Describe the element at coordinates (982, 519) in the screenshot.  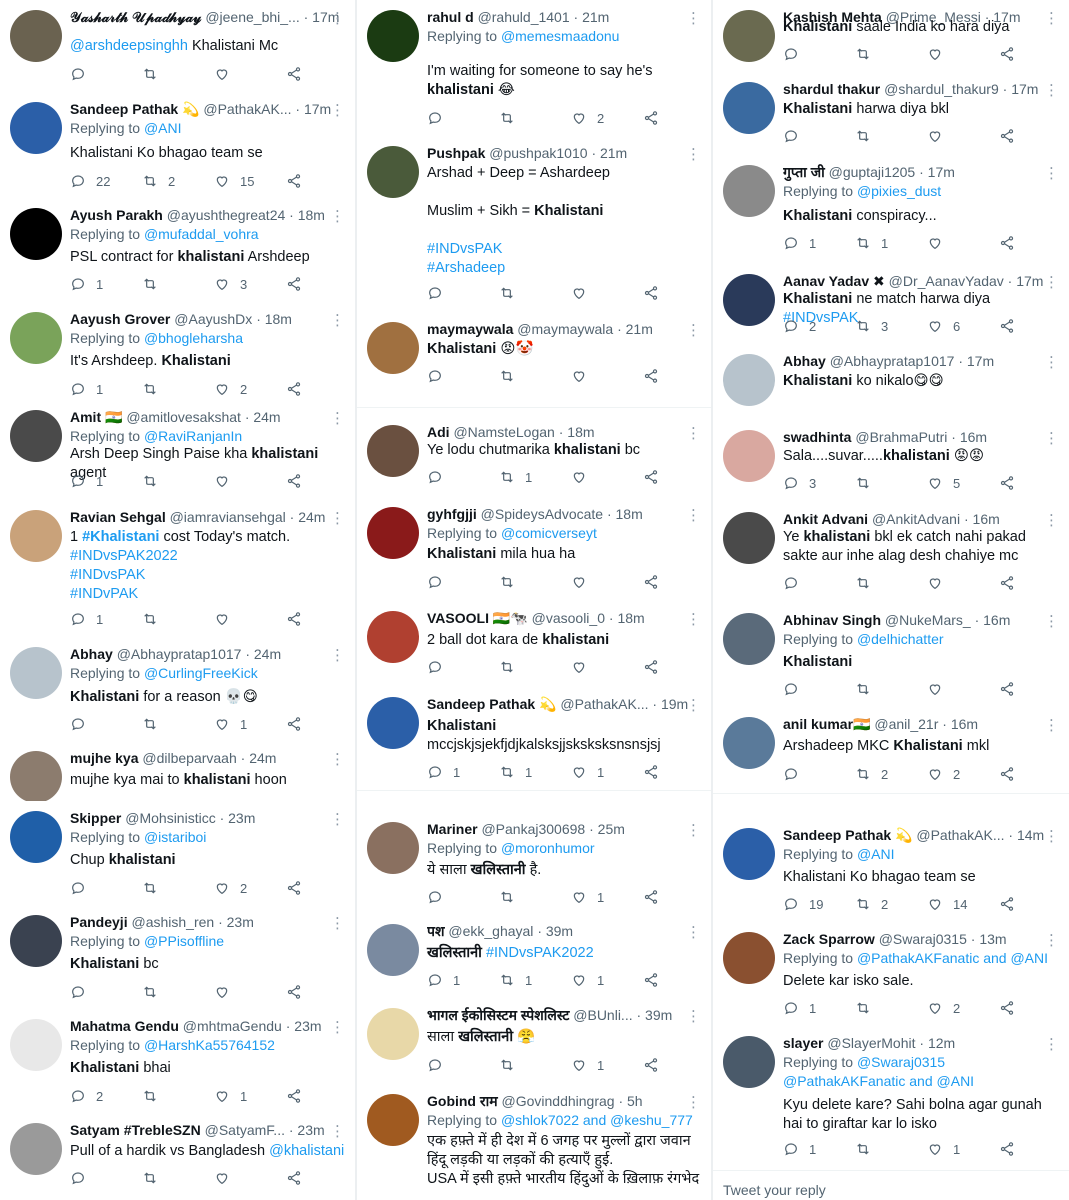
I see `timestamp: · 16m` at that location.